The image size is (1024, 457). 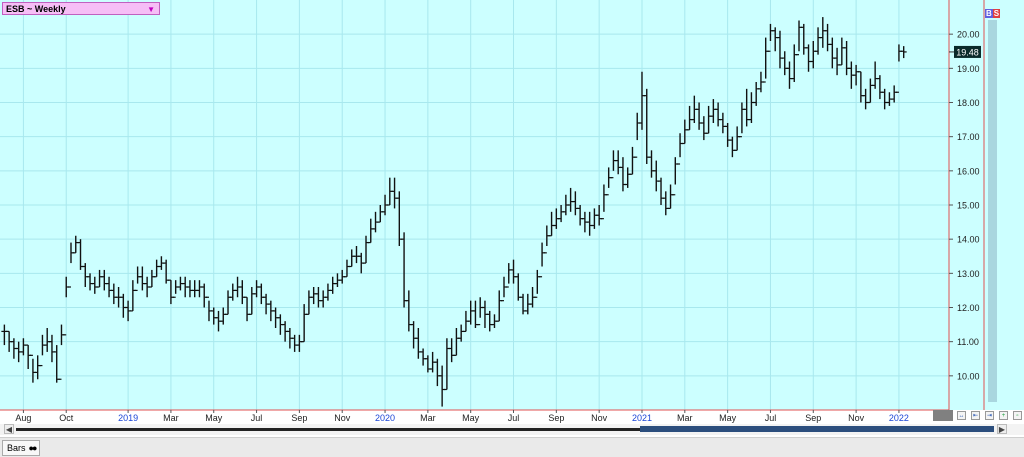 I want to click on tab-bar: Bars ●●, so click(x=512, y=447).